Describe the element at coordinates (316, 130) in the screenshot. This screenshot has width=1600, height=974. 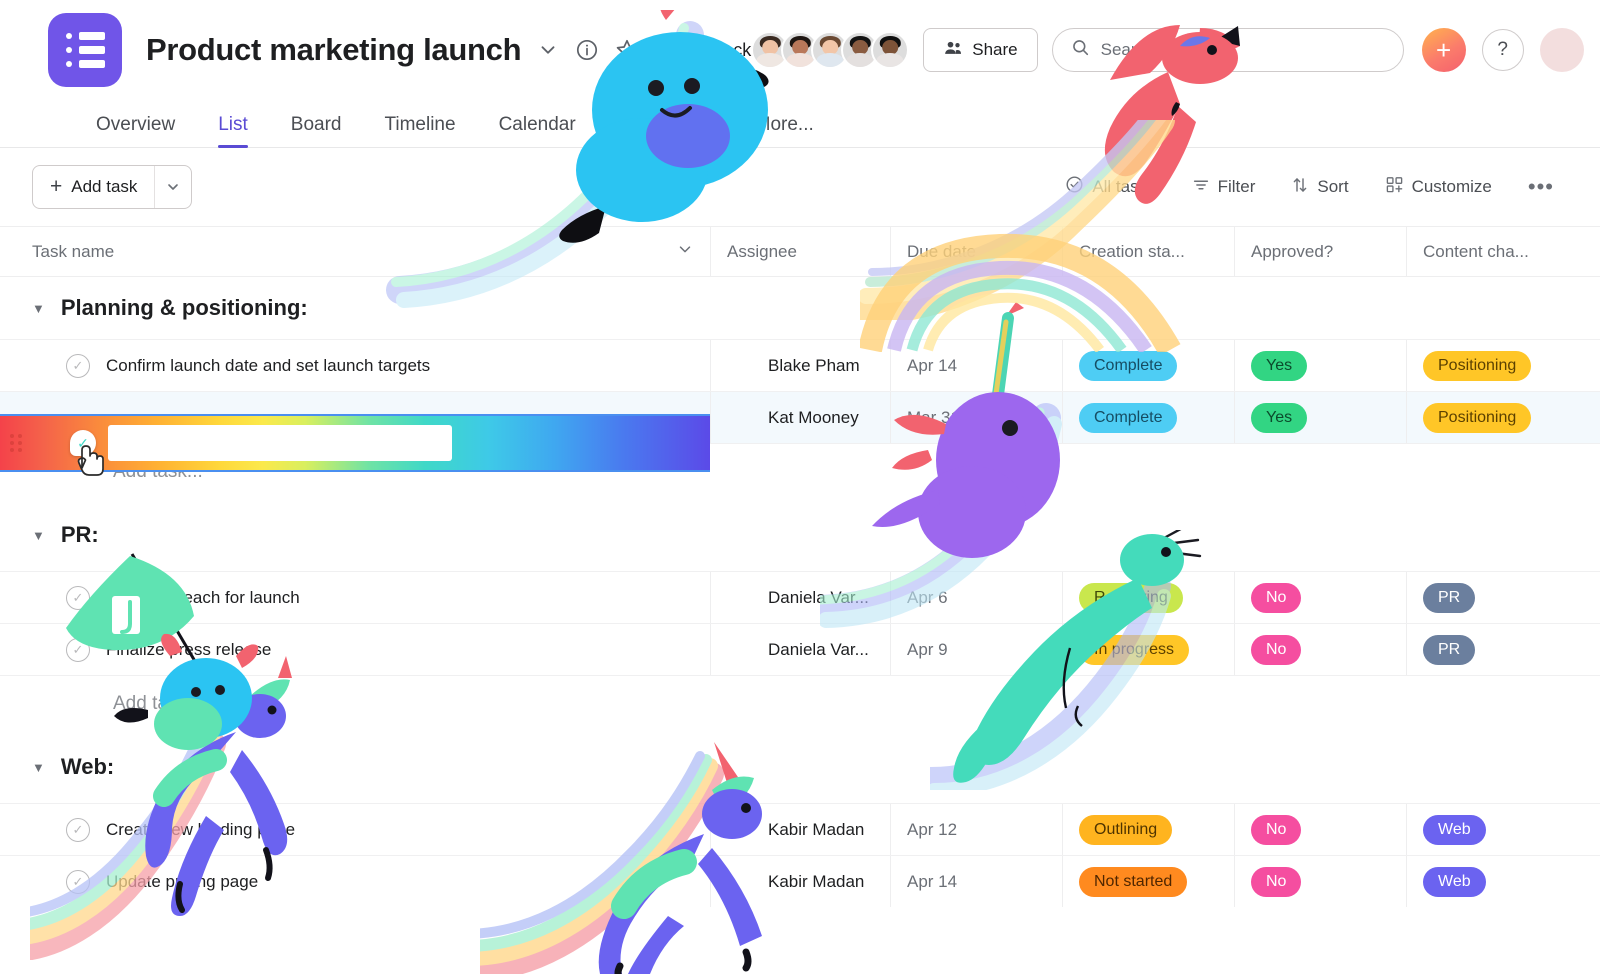
I see `tab-board: Board` at that location.